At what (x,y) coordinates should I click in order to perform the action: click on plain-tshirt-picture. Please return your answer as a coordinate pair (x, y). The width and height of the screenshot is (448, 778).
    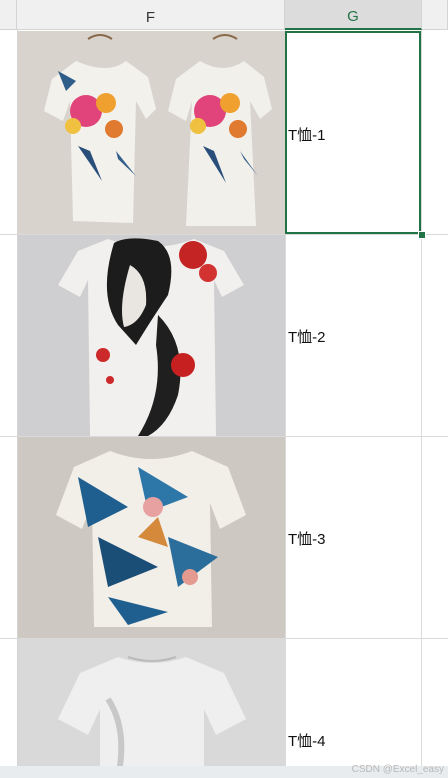
    Looking at the image, I should click on (151, 708).